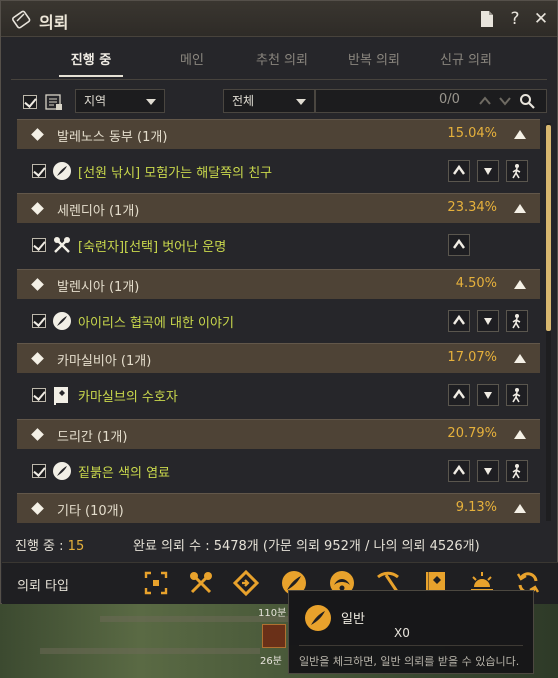 The height and width of the screenshot is (678, 558). I want to click on tab-bar: 진행 중 메인 추천 의뢰 반복 의뢰 신규 의뢰, so click(289, 62).